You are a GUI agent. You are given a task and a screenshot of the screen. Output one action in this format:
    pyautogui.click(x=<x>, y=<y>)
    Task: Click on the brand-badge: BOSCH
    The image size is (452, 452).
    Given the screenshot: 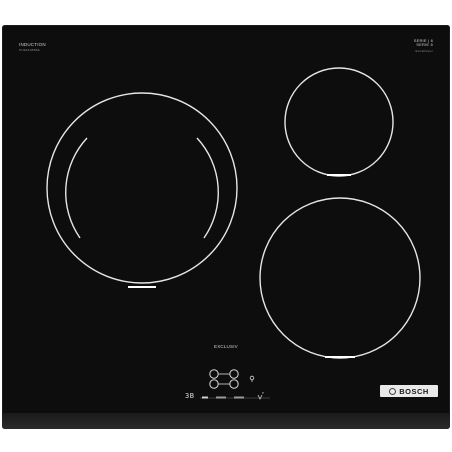 What is the action you would take?
    pyautogui.click(x=409, y=391)
    